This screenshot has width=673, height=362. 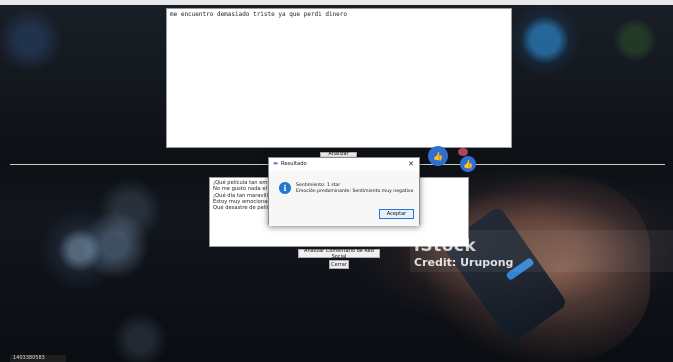 I want to click on like-icon: 👍, so click(x=438, y=156).